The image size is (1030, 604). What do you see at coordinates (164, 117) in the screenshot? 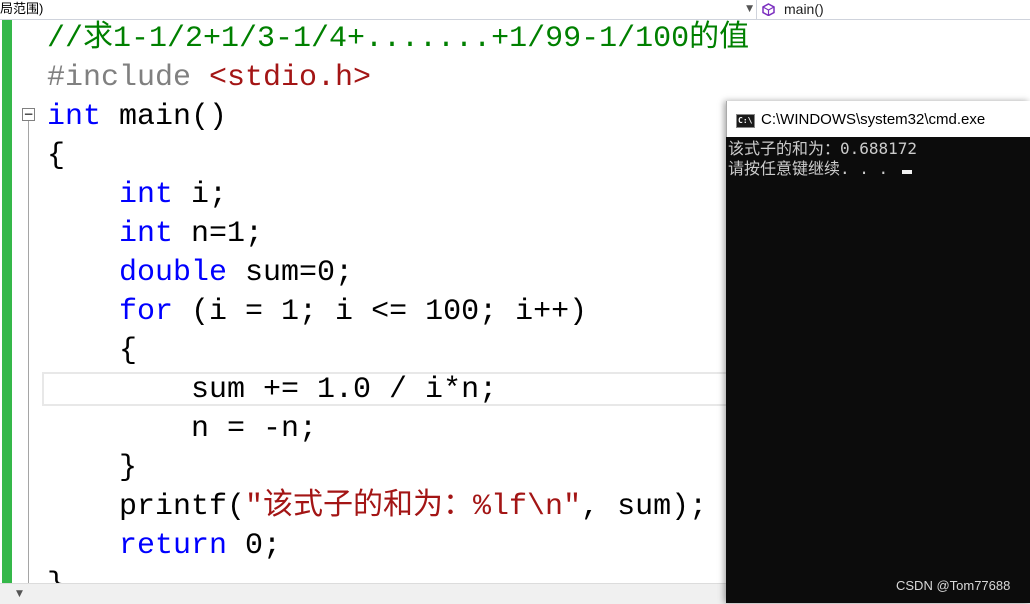
I see `code-token: main()` at bounding box center [164, 117].